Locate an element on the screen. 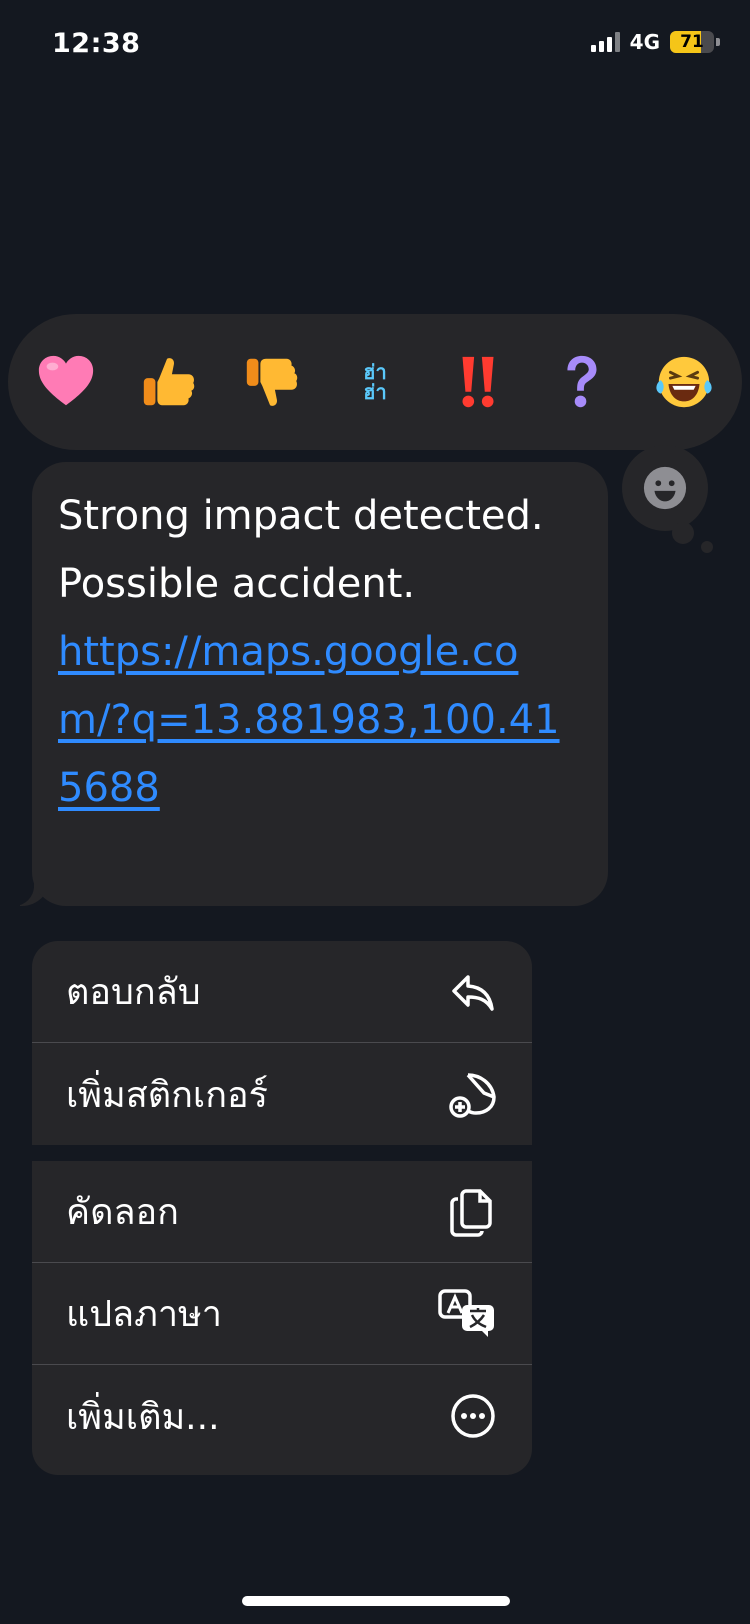 The image size is (750, 1624). more-icon is located at coordinates (473, 1416).